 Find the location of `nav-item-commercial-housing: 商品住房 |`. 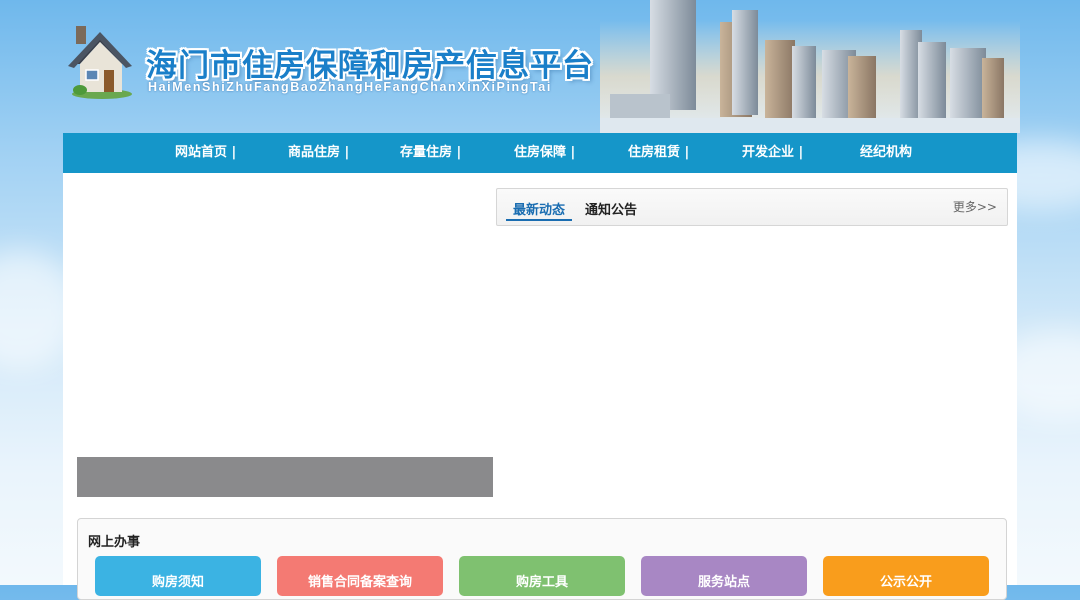

nav-item-commercial-housing: 商品住房 | is located at coordinates (318, 153).